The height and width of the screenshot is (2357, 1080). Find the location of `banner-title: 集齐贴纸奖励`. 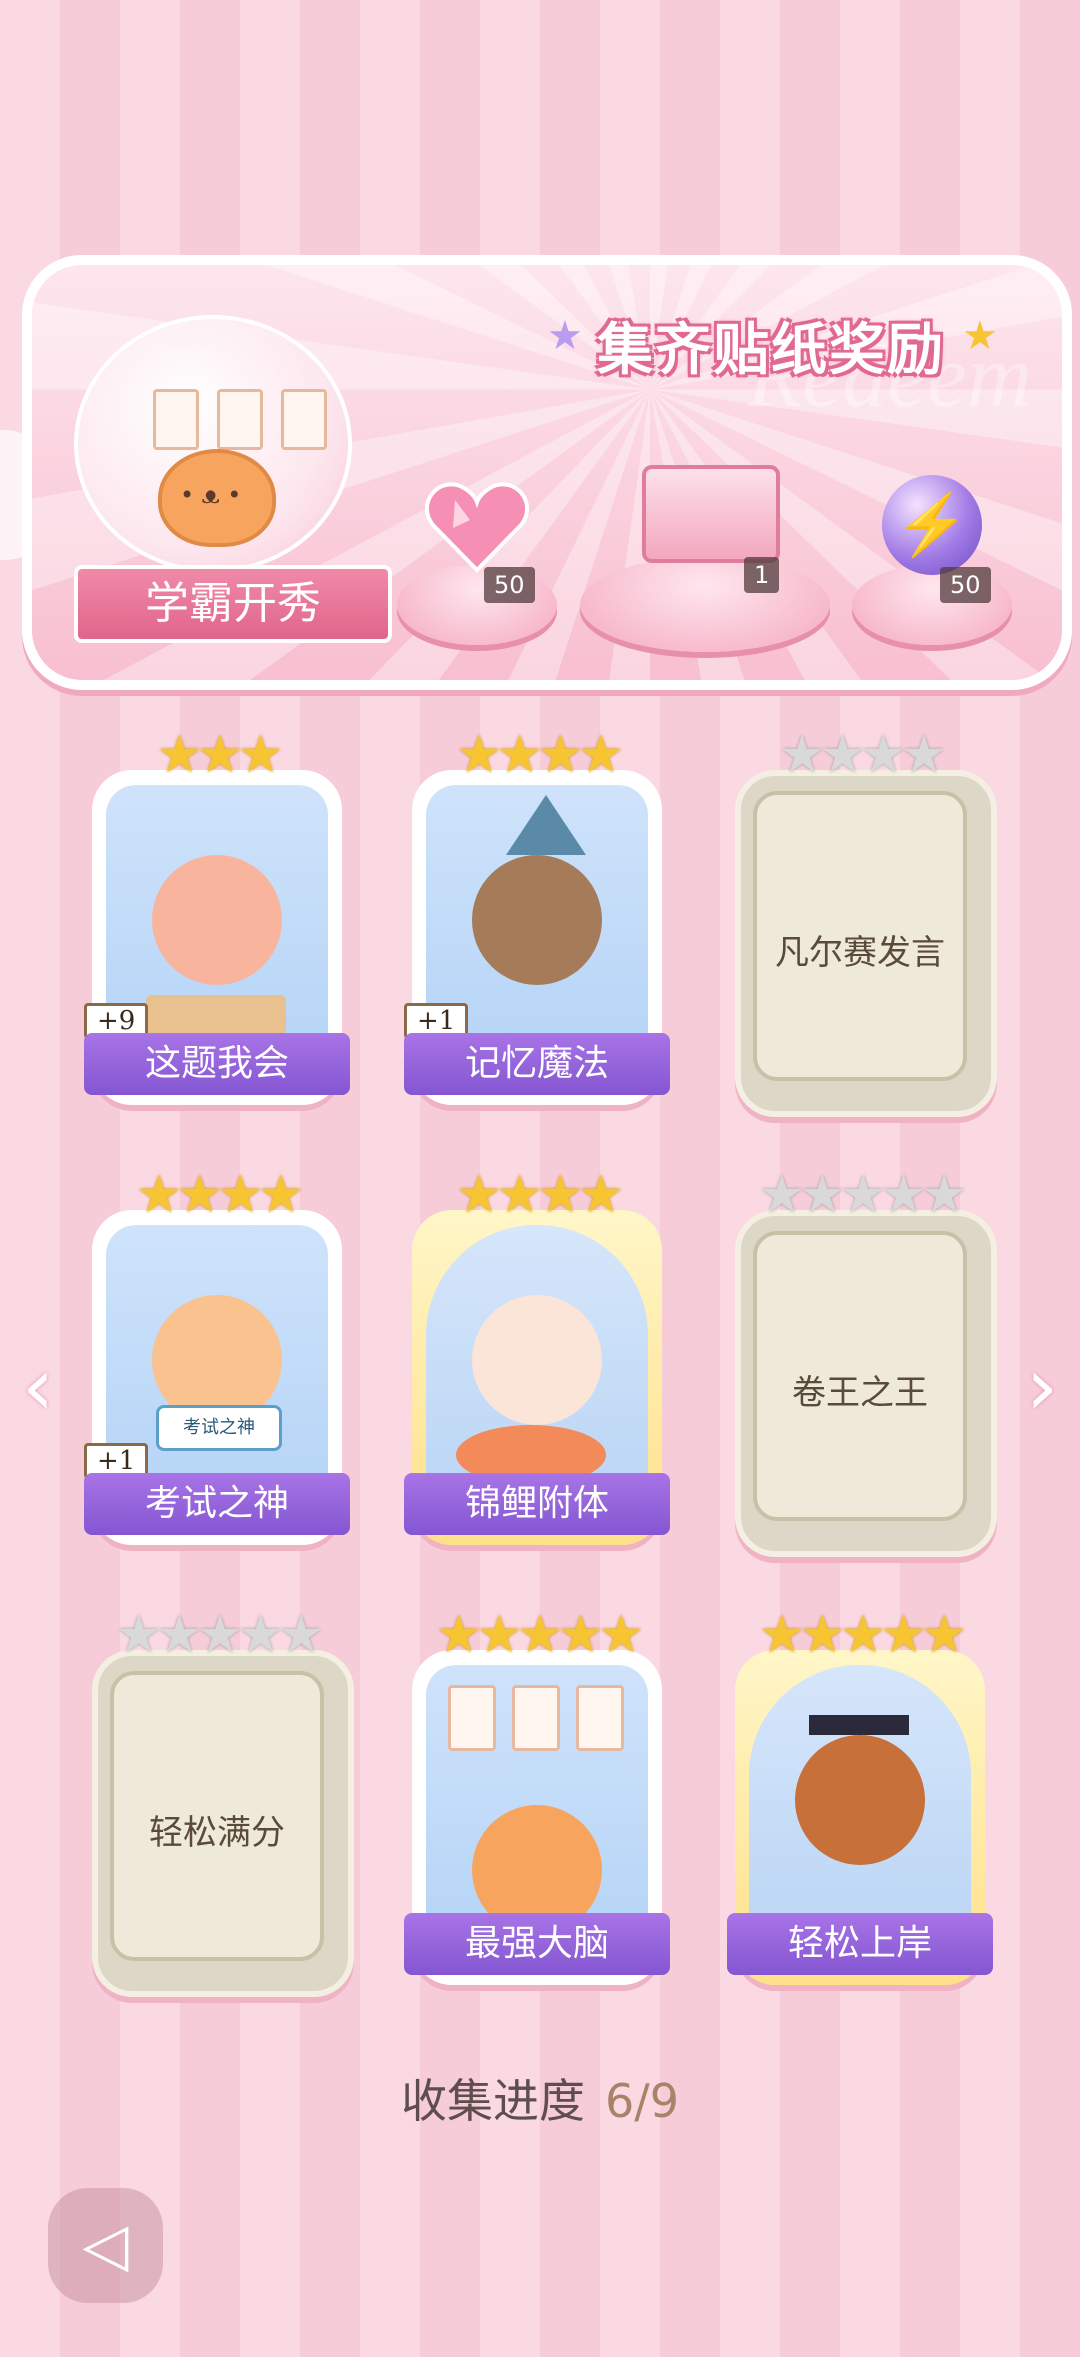

banner-title: 集齐贴纸奖励 is located at coordinates (771, 350).